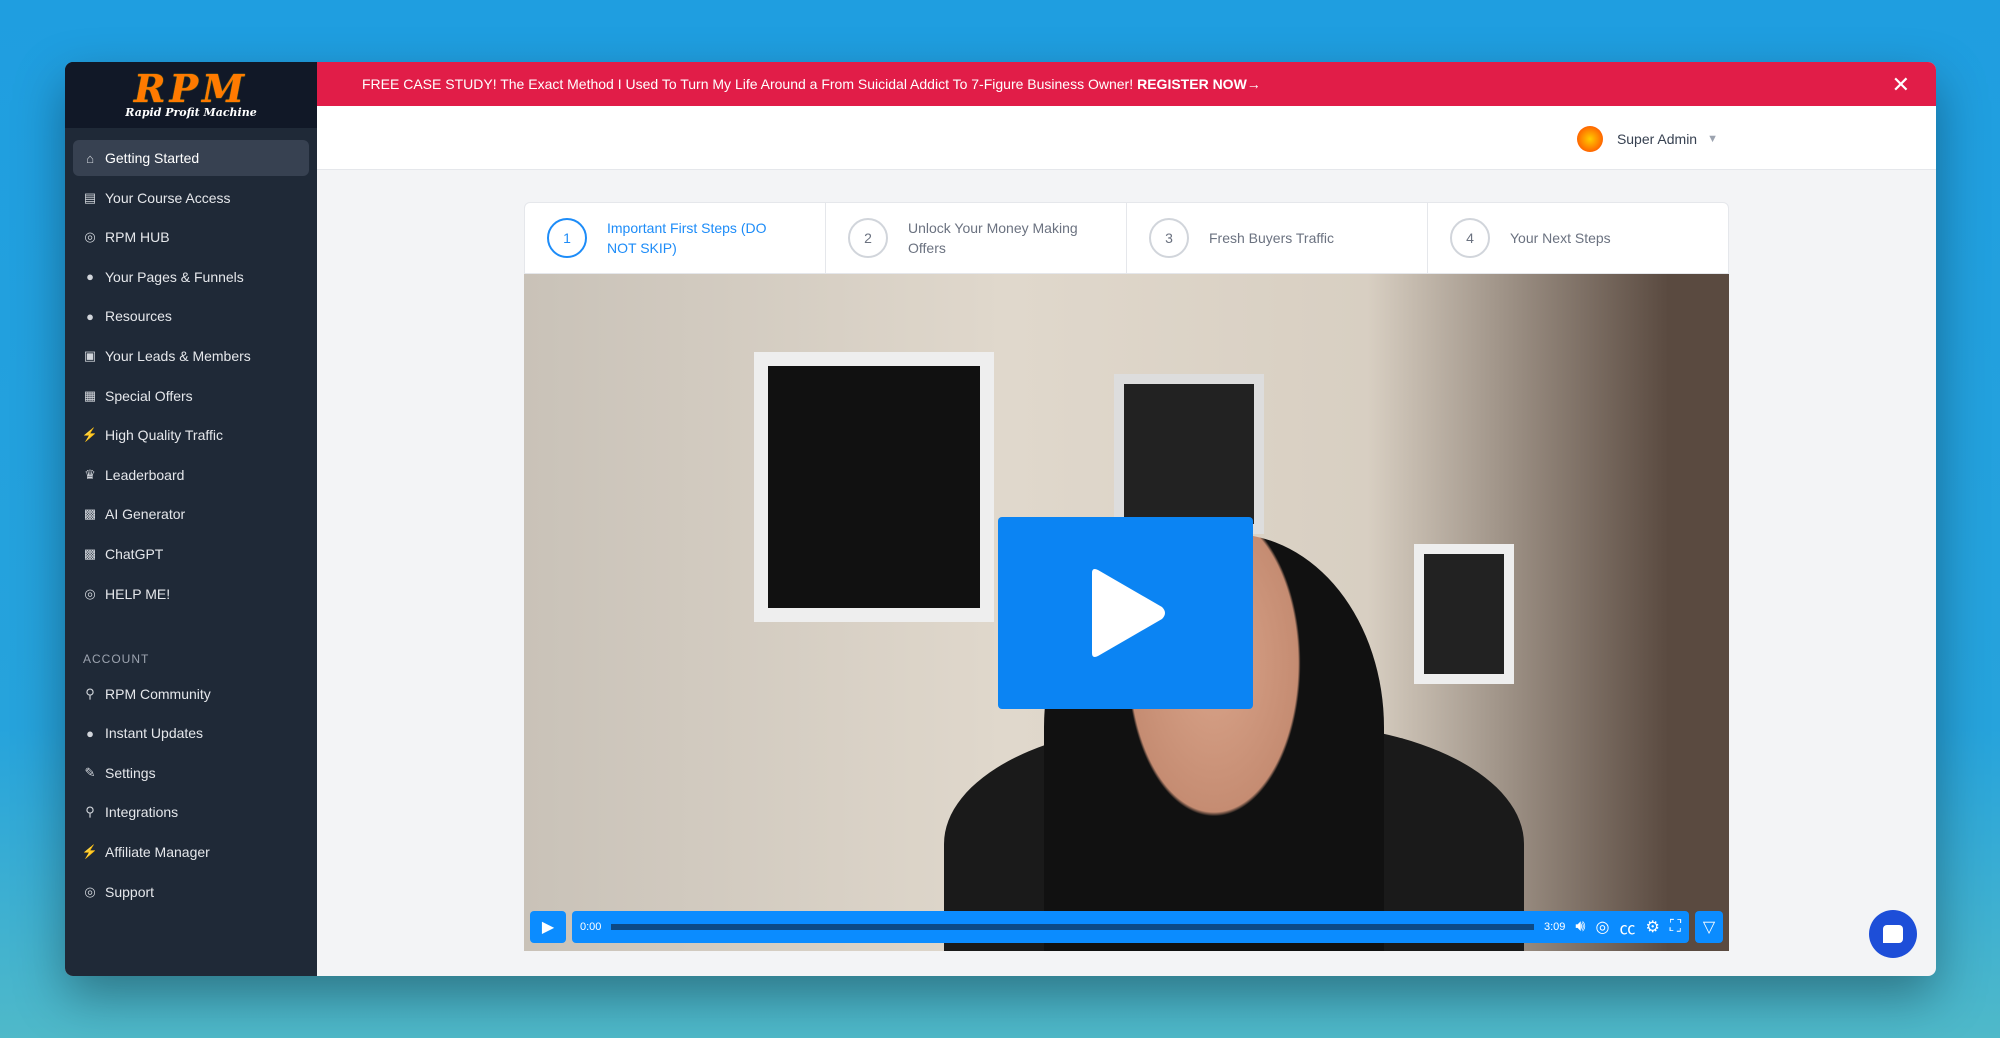 This screenshot has width=2000, height=1038. I want to click on sidebar-item-your-pages-funnels: ● Your Pages & Funnels, so click(191, 277).